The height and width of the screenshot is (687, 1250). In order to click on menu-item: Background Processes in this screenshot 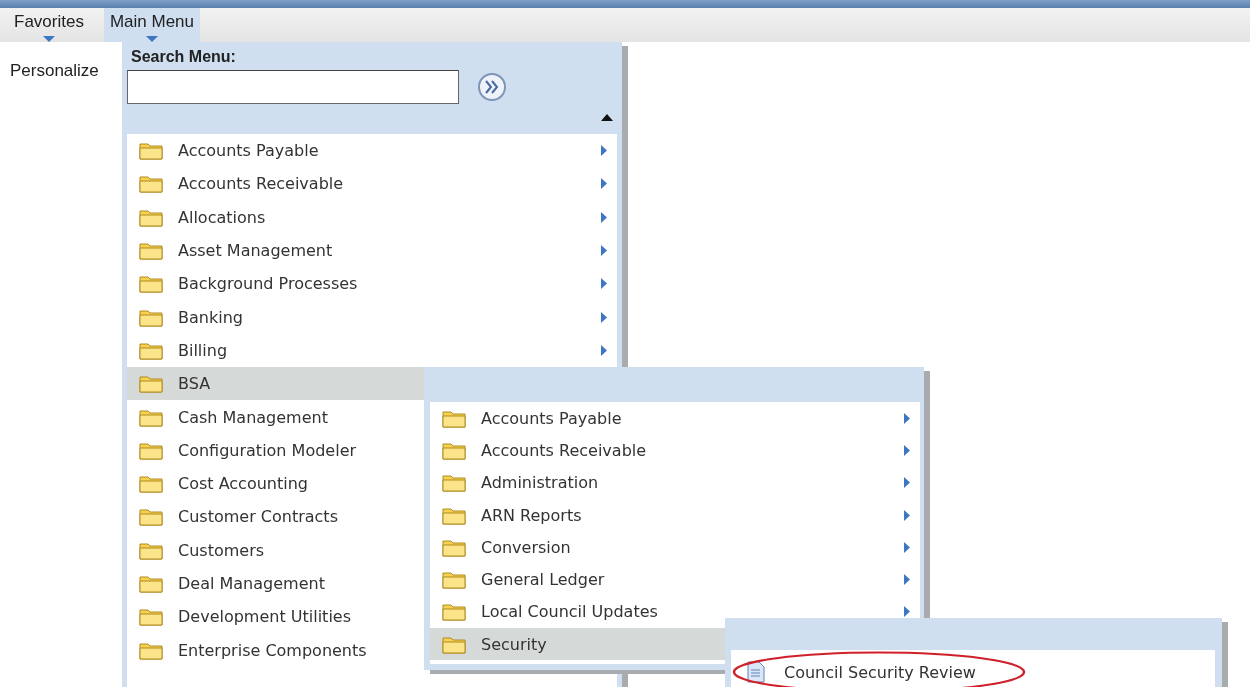, I will do `click(372, 284)`.